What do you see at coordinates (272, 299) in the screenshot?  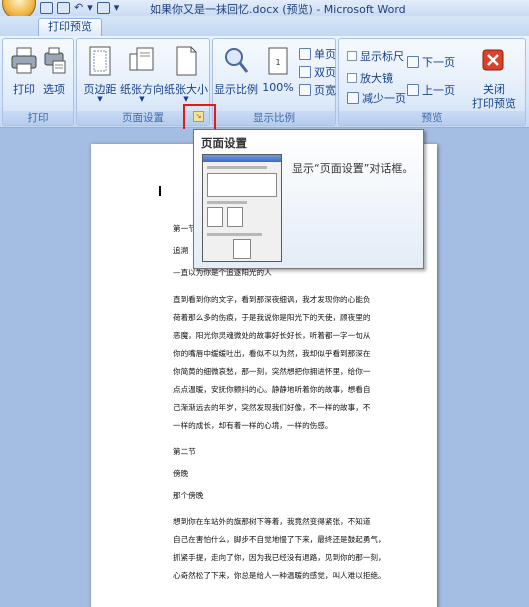 I see `doc-line: 直到看到你的文字，看到那深夜细讽，我才发现你的心能负` at bounding box center [272, 299].